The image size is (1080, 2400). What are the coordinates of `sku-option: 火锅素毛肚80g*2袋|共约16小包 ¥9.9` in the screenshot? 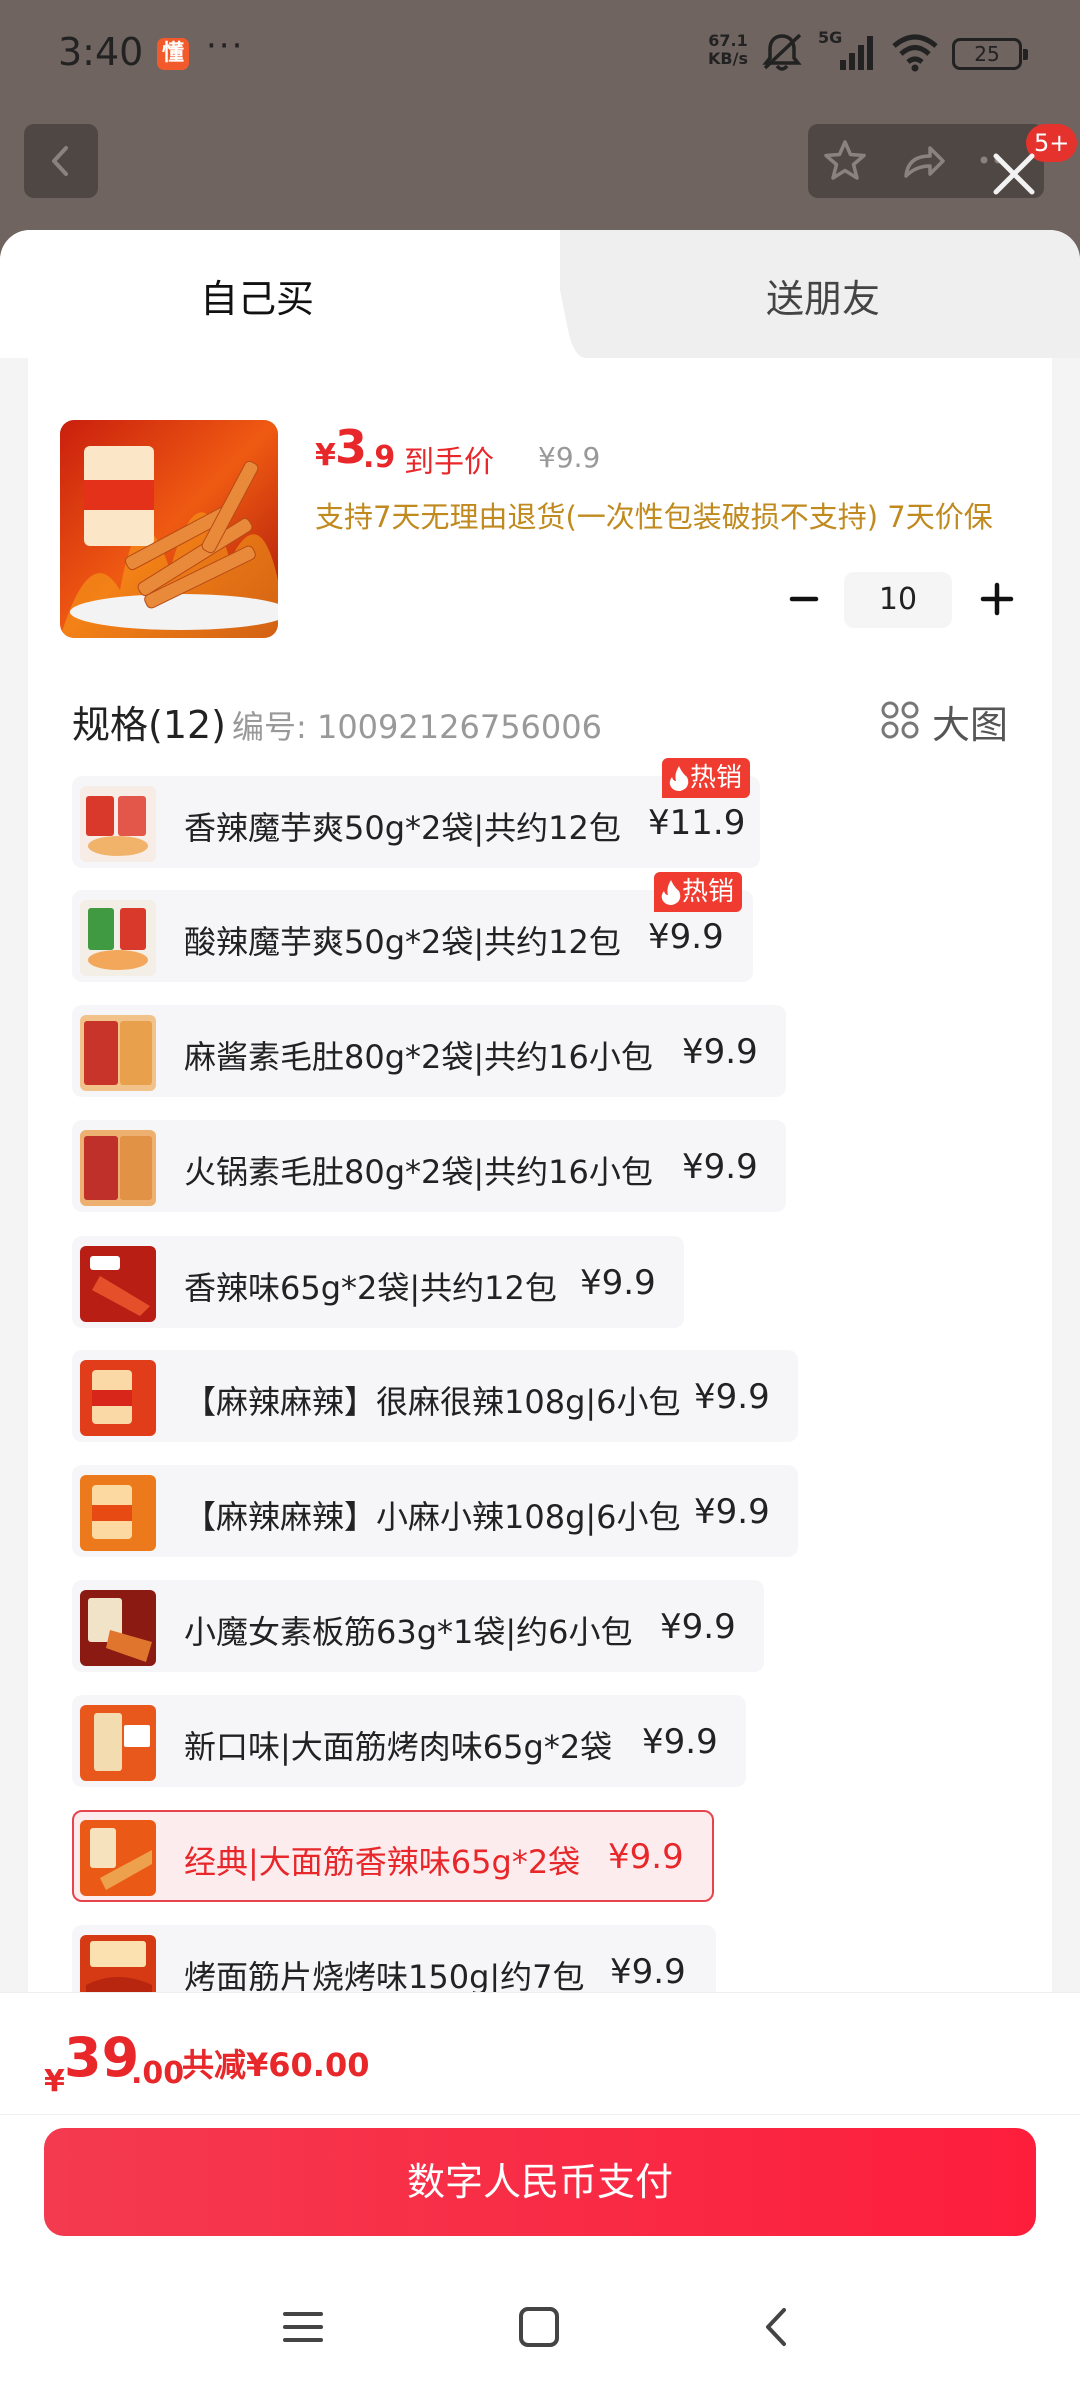 It's located at (429, 1166).